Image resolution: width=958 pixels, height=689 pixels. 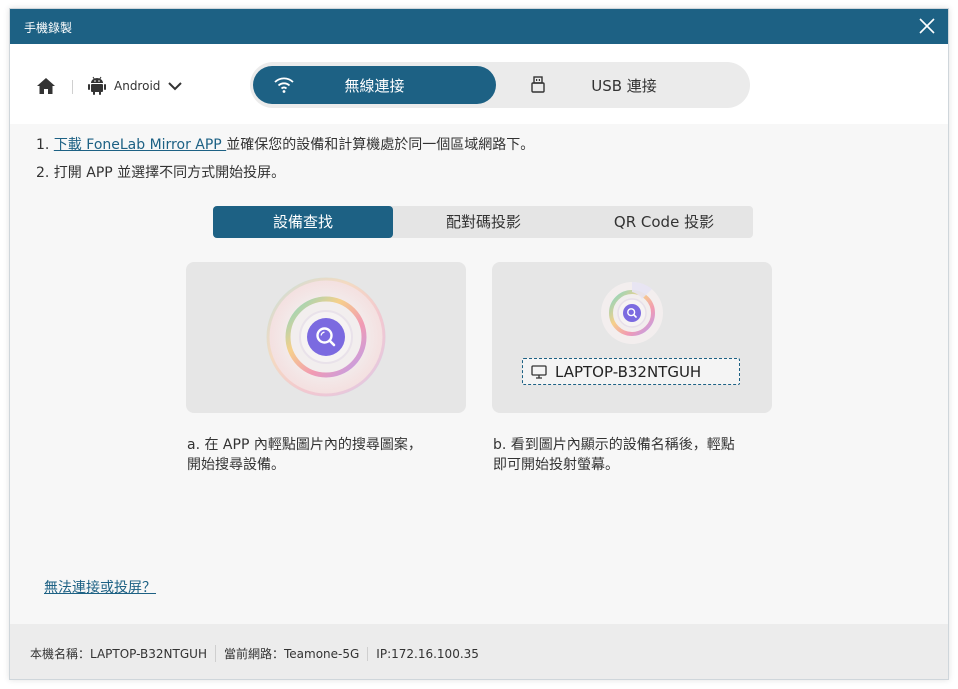 What do you see at coordinates (556, 465) in the screenshot?
I see `caption-device-line-2: 即可開始投射螢幕。` at bounding box center [556, 465].